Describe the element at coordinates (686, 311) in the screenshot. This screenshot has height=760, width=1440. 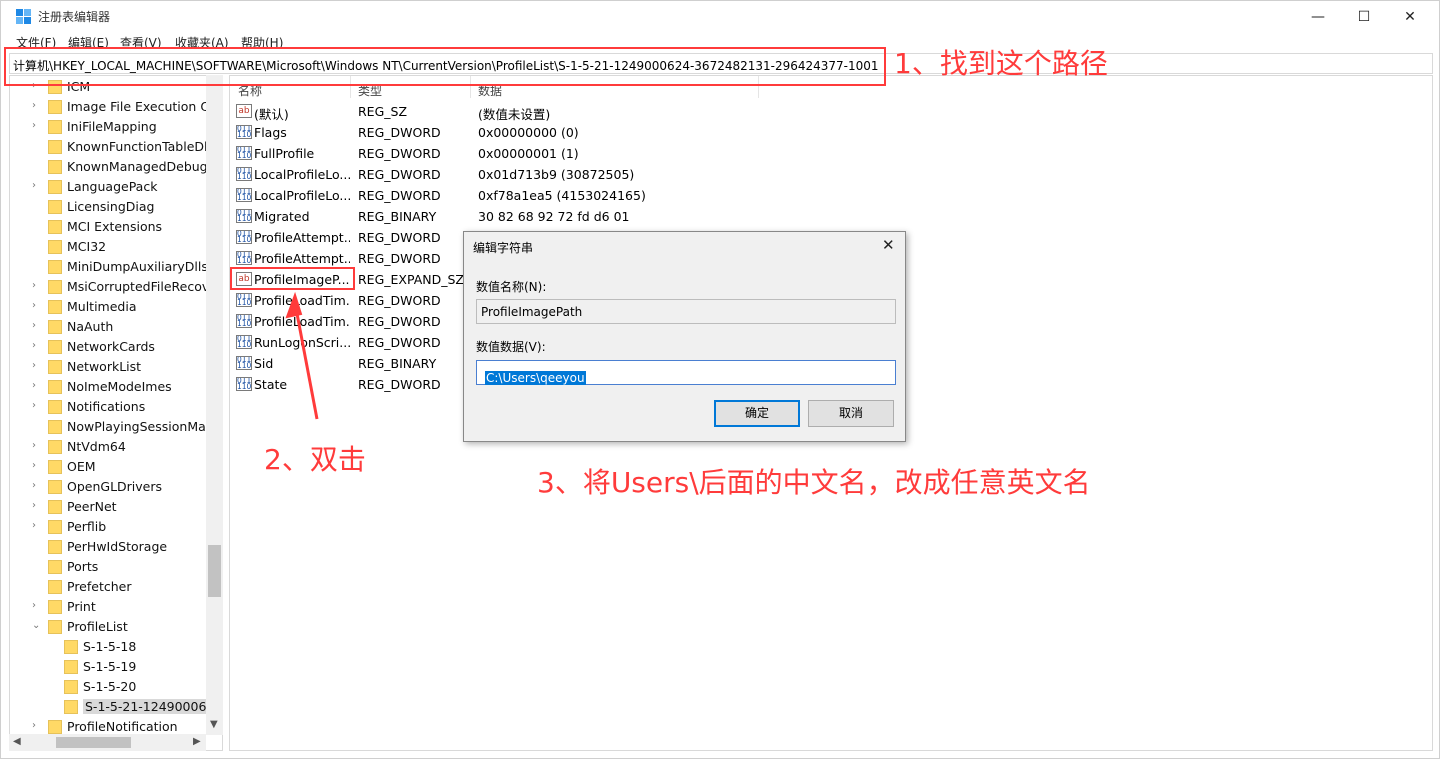
I see `value-name-field: ProfileImagePath` at that location.